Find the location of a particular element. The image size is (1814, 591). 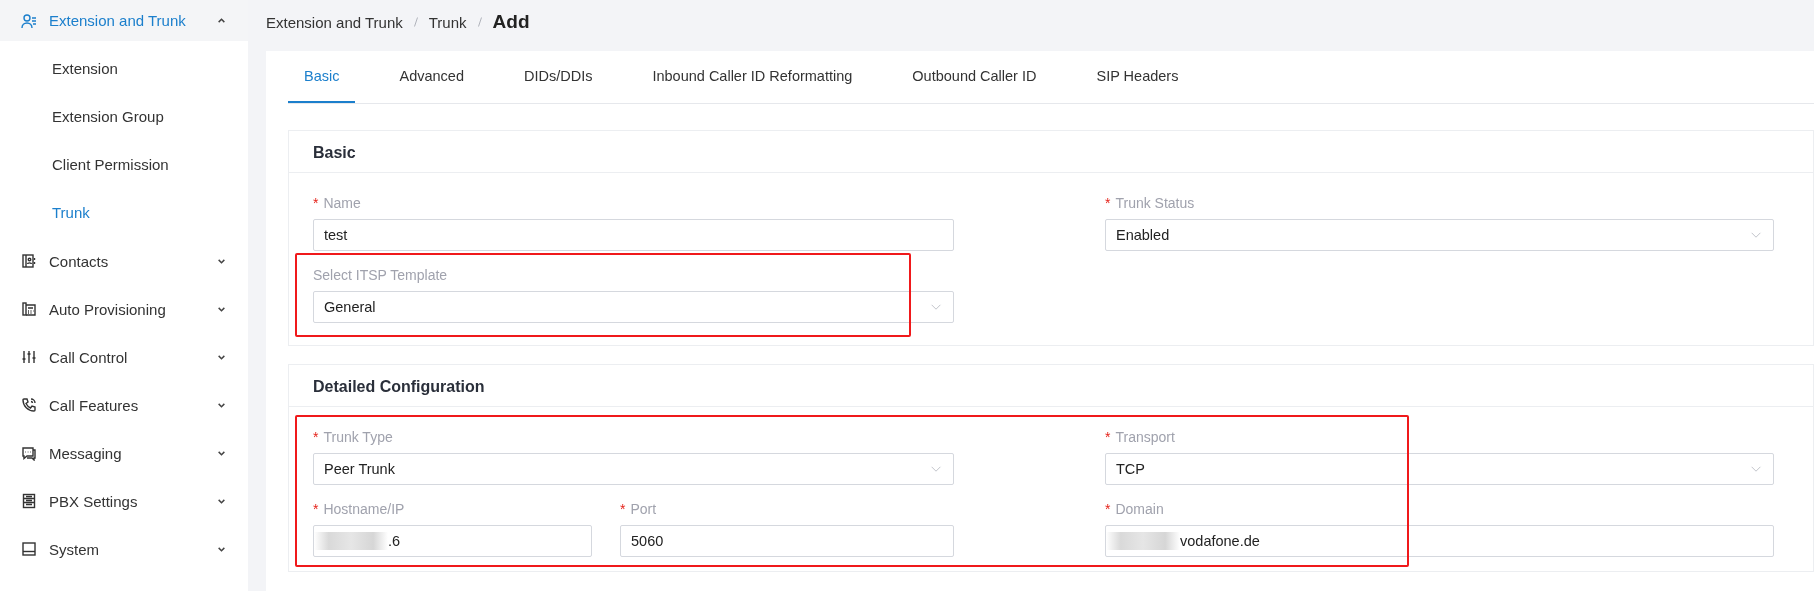

sidebar-subitem: Extension Group is located at coordinates (124, 117).